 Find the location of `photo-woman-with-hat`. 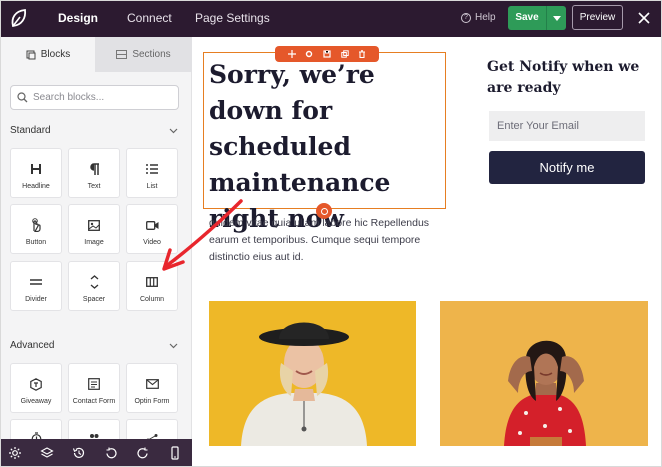

photo-woman-with-hat is located at coordinates (312, 373).